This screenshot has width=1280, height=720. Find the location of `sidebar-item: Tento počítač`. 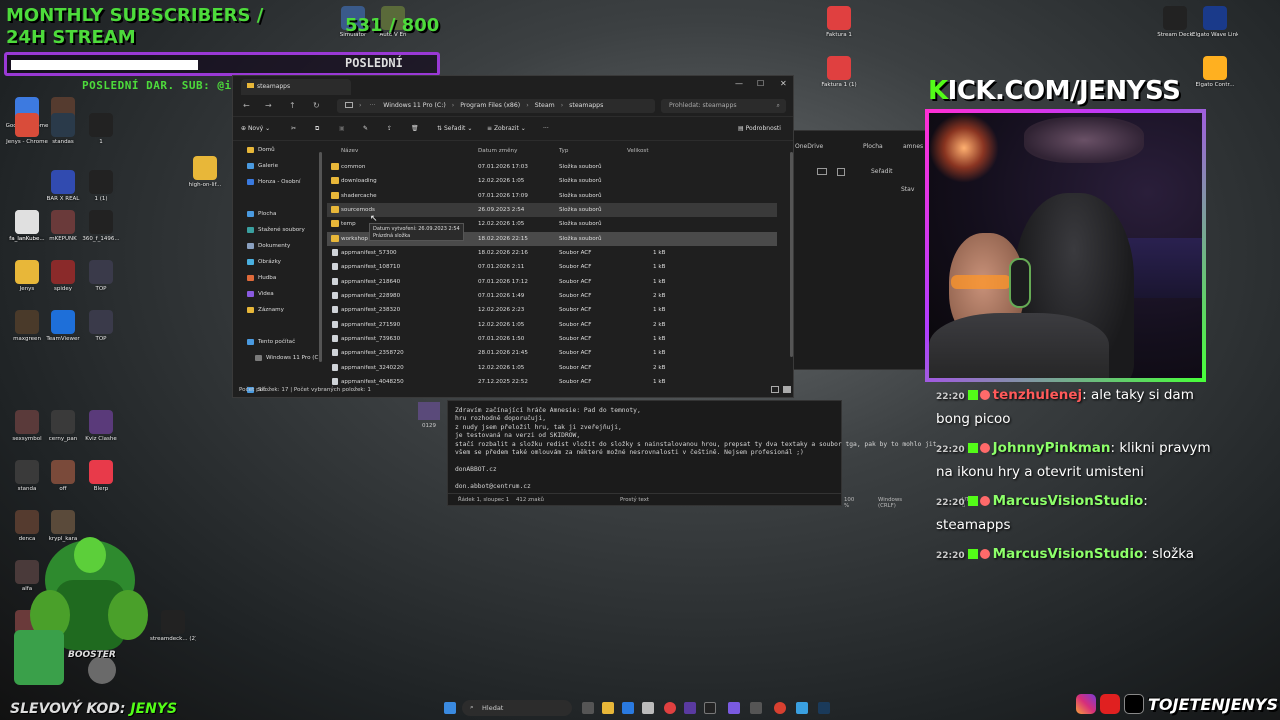

sidebar-item: Tento počítač is located at coordinates (274, 342).